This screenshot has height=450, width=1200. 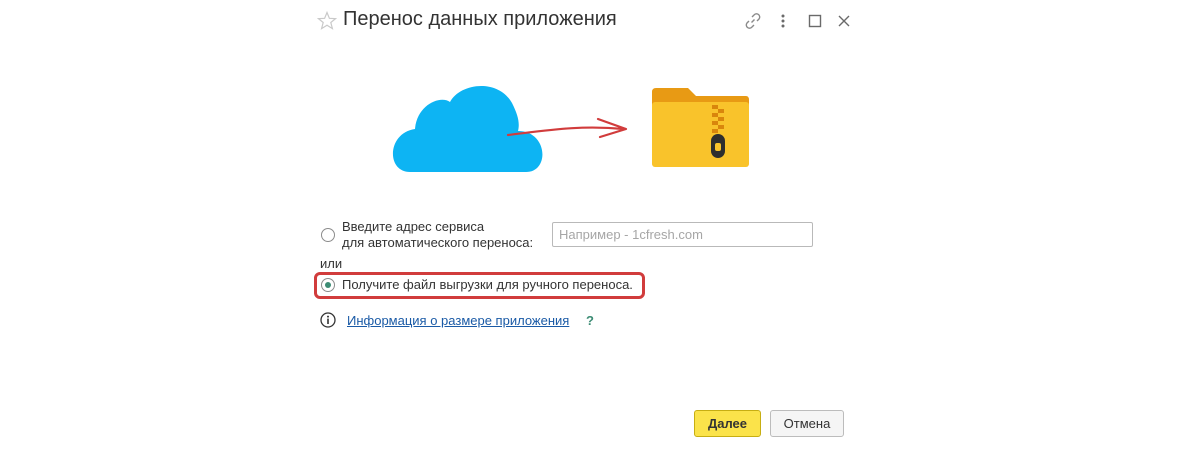 What do you see at coordinates (413, 226) in the screenshot?
I see `auto-transfer-label-line1: Введите адрес сервиса` at bounding box center [413, 226].